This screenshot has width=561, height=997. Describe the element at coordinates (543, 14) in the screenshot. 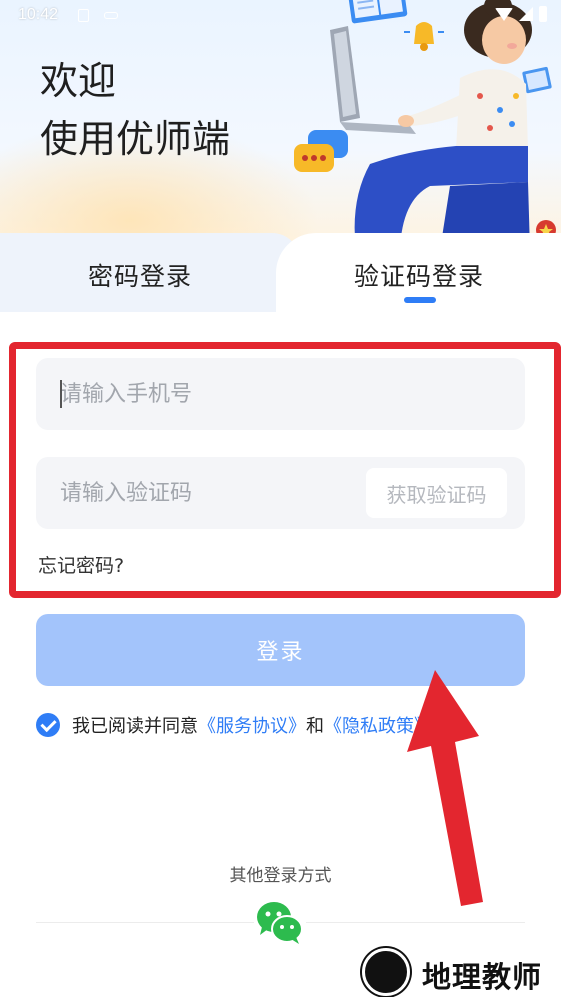

I see `battery-icon` at that location.